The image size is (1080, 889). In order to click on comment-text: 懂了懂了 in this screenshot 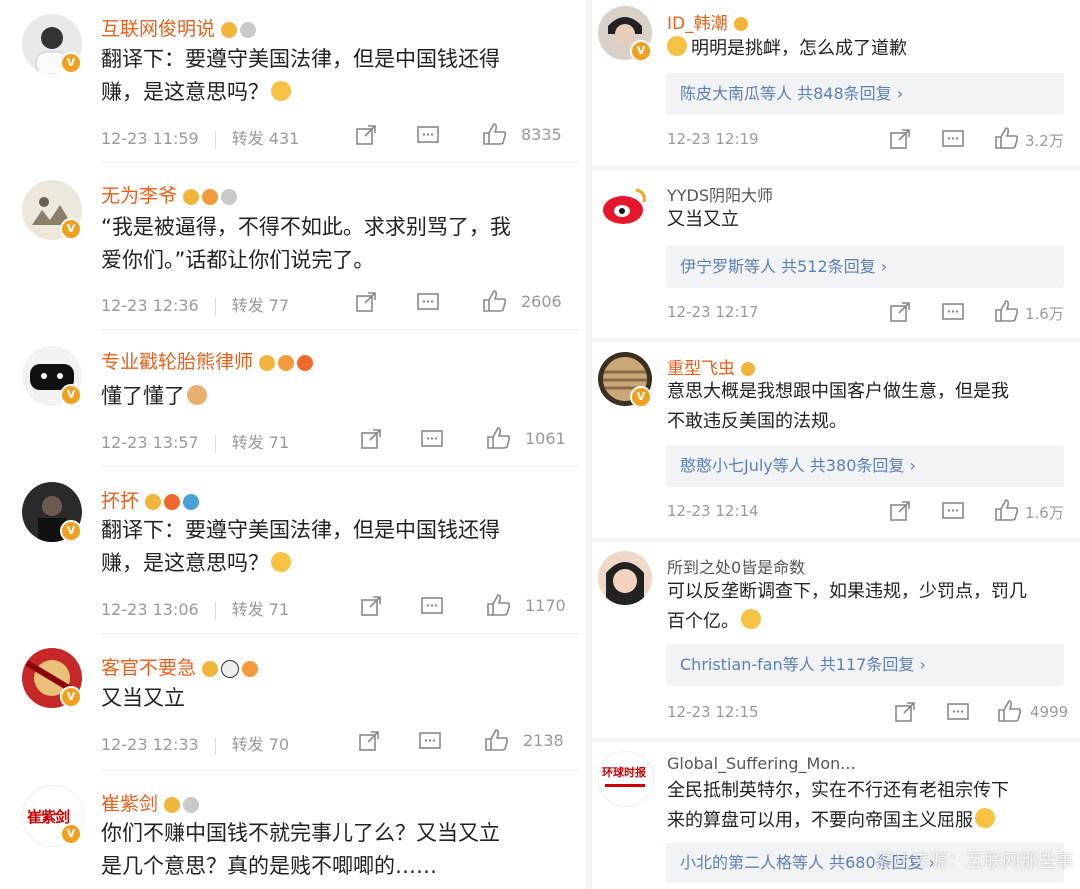, I will do `click(154, 396)`.